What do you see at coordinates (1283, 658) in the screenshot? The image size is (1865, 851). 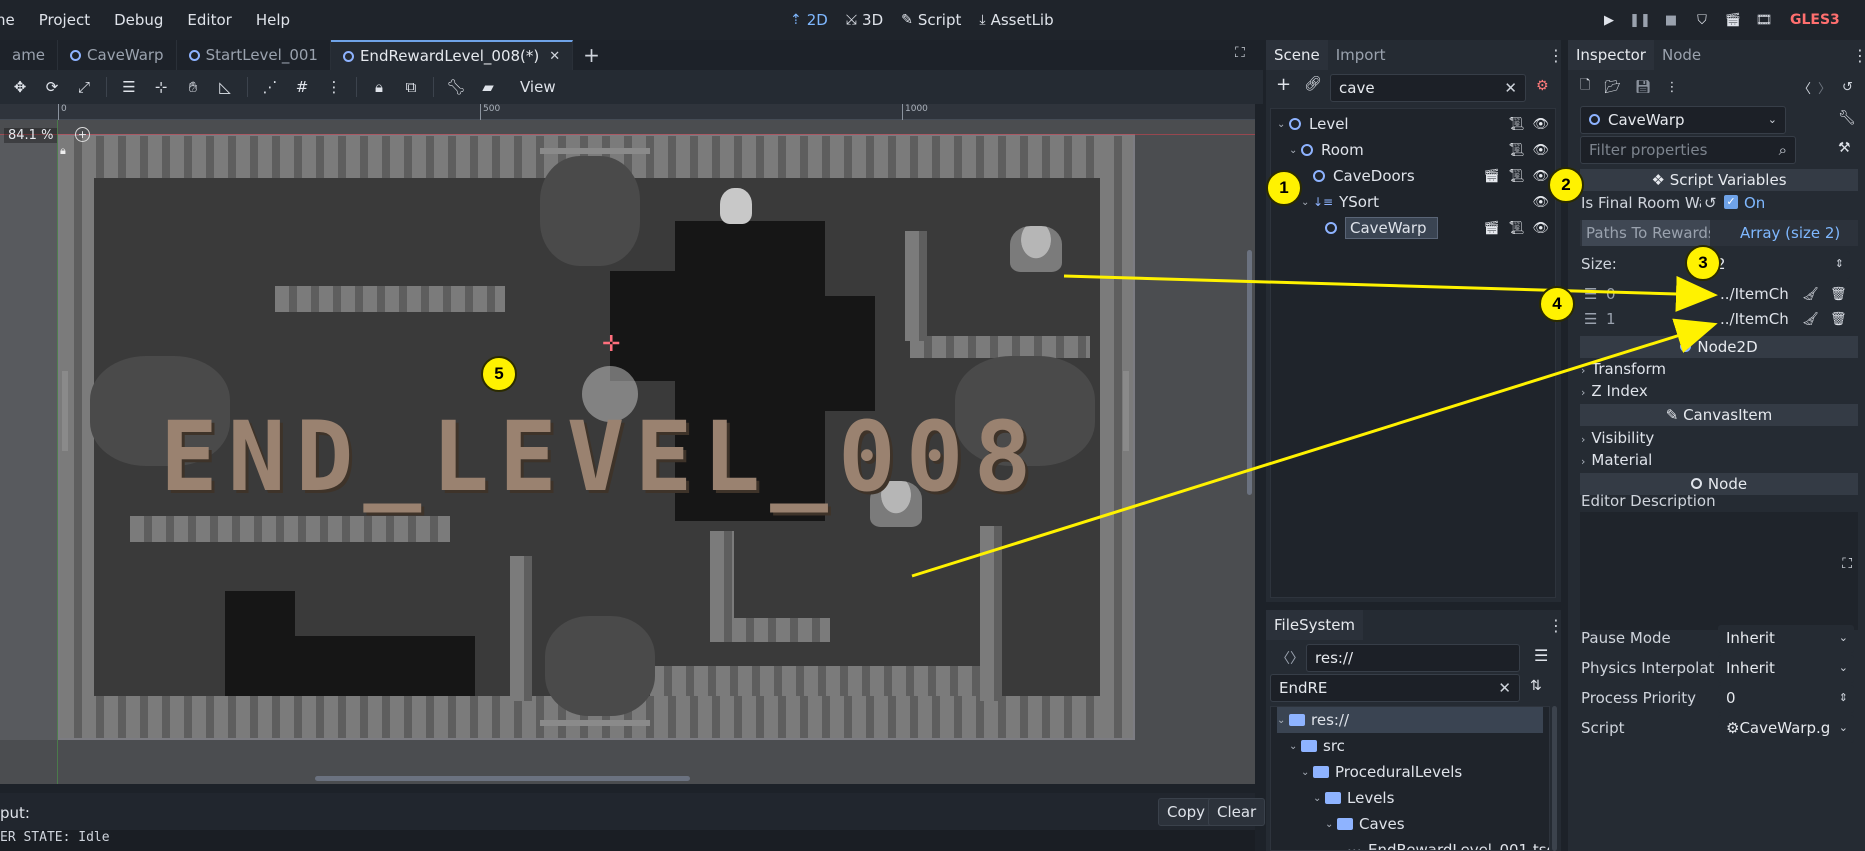 I see `back-icon: 〈` at bounding box center [1283, 658].